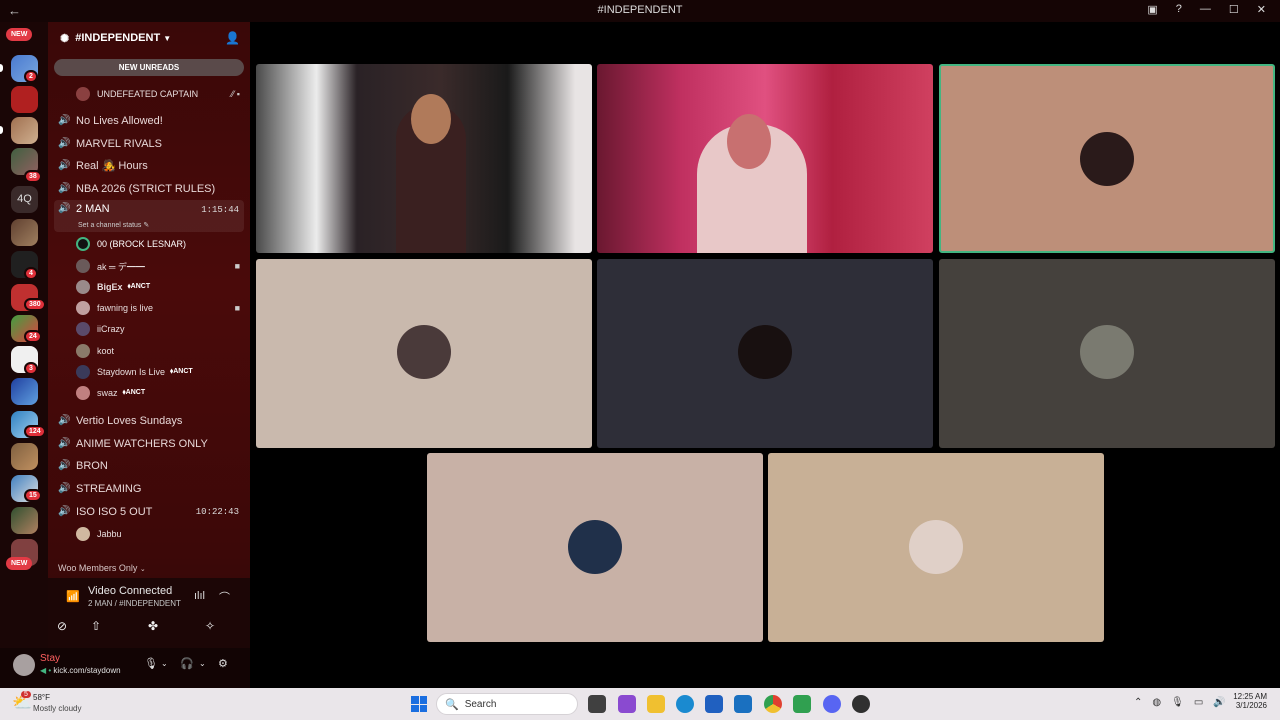  What do you see at coordinates (181, 371) in the screenshot?
I see `clan-tag: ⬧ANCT` at bounding box center [181, 371].